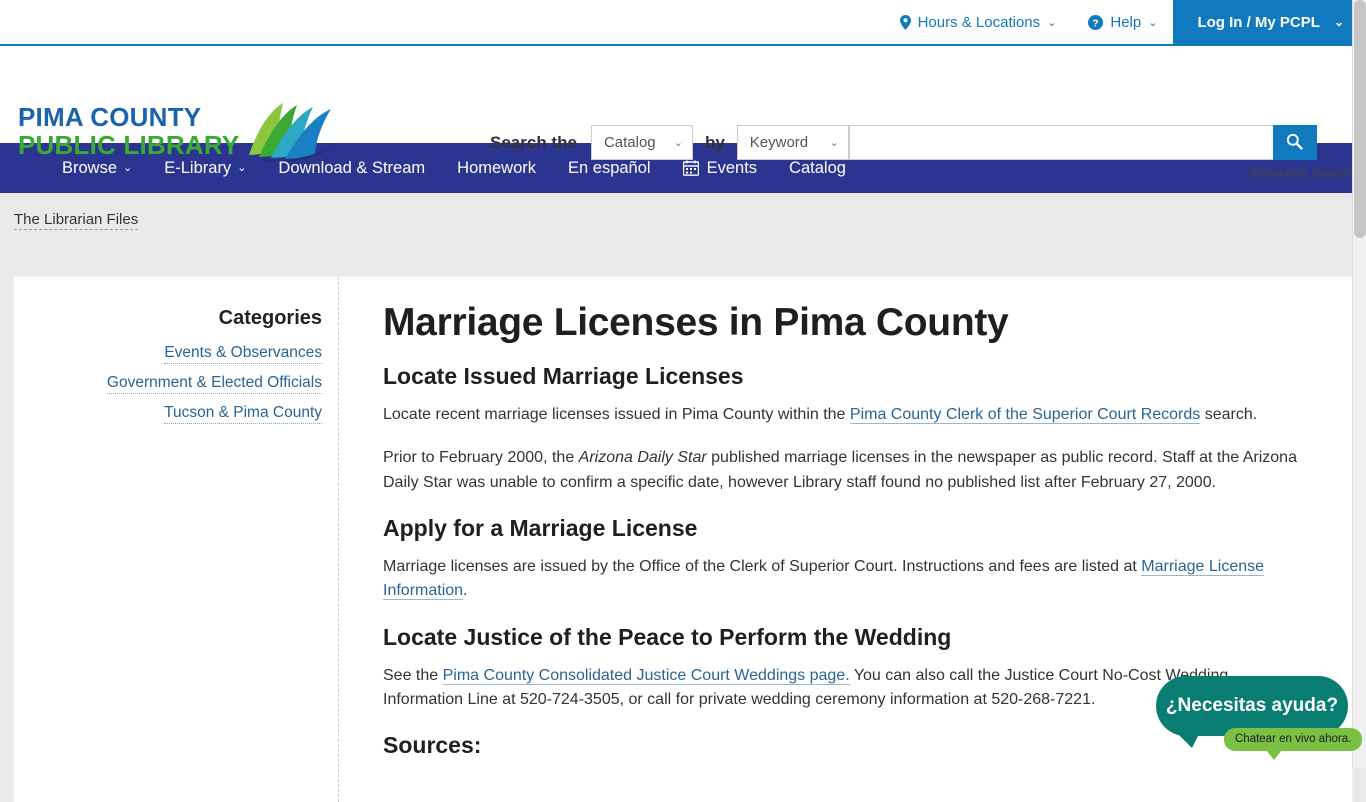  I want to click on breadcrumb-item-librarian-files: The Librarian Files, so click(76, 220).